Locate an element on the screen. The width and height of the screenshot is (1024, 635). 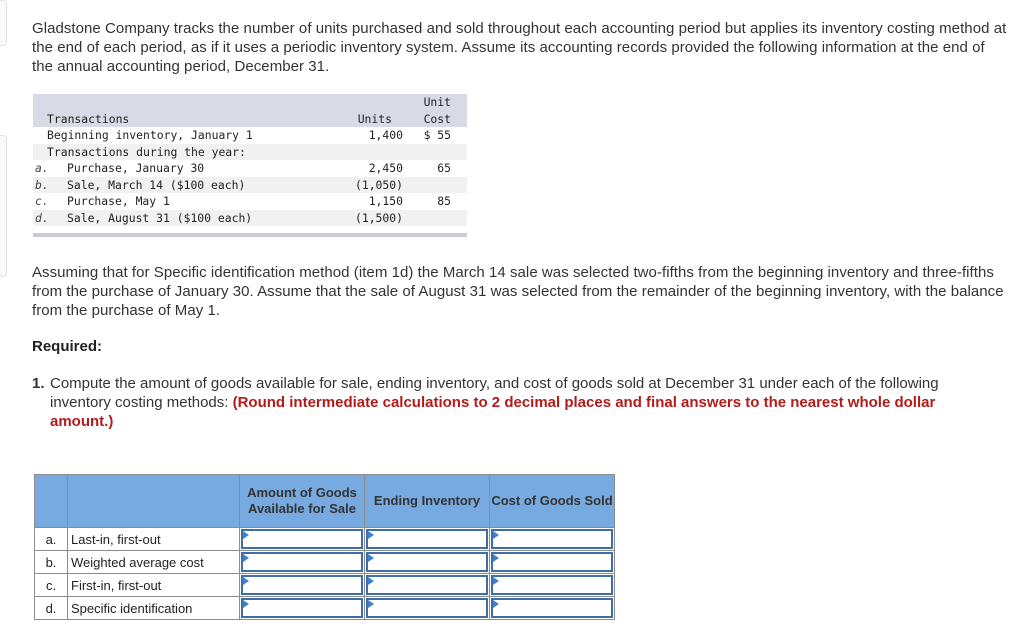
answer-row-lifo: a. Last-in, first-out is located at coordinates (324, 539).